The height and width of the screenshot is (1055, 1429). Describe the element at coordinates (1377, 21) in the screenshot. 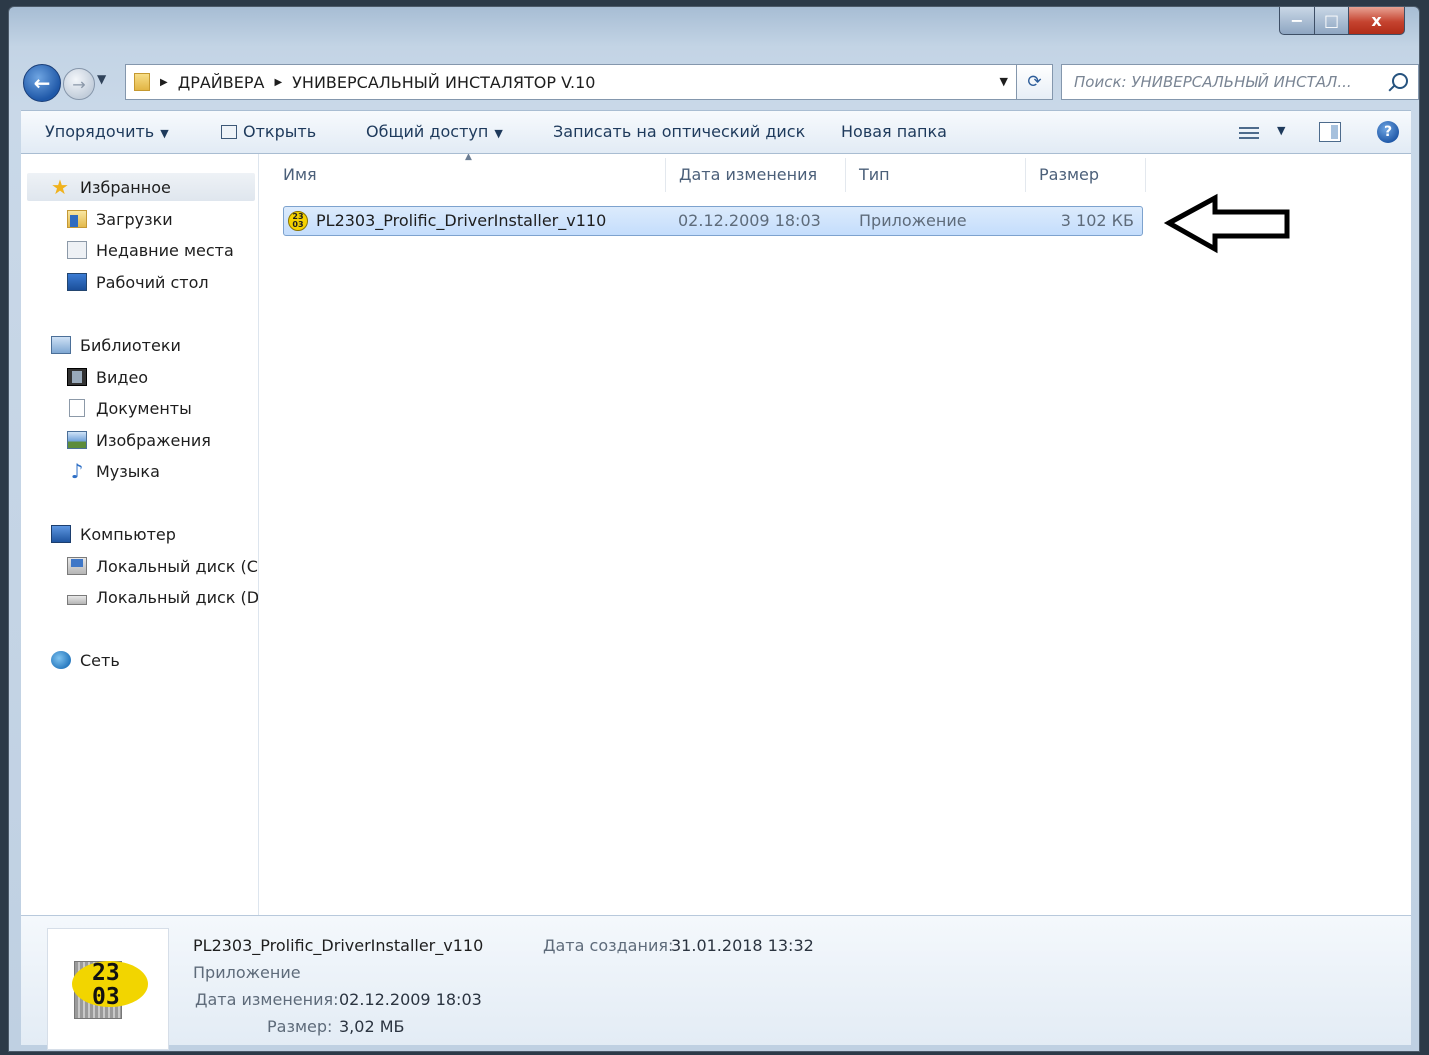

I see `close-button: x` at that location.